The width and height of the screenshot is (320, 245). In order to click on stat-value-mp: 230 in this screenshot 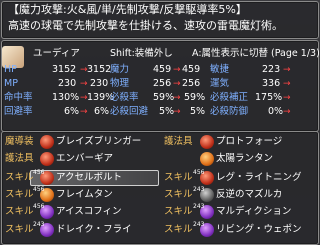, I will do `click(67, 83)`.